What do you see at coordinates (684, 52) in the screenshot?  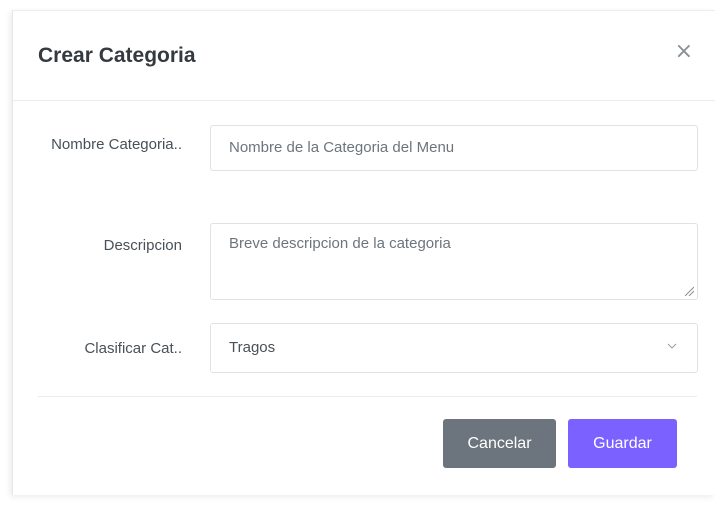 I see `close-icon: ×` at bounding box center [684, 52].